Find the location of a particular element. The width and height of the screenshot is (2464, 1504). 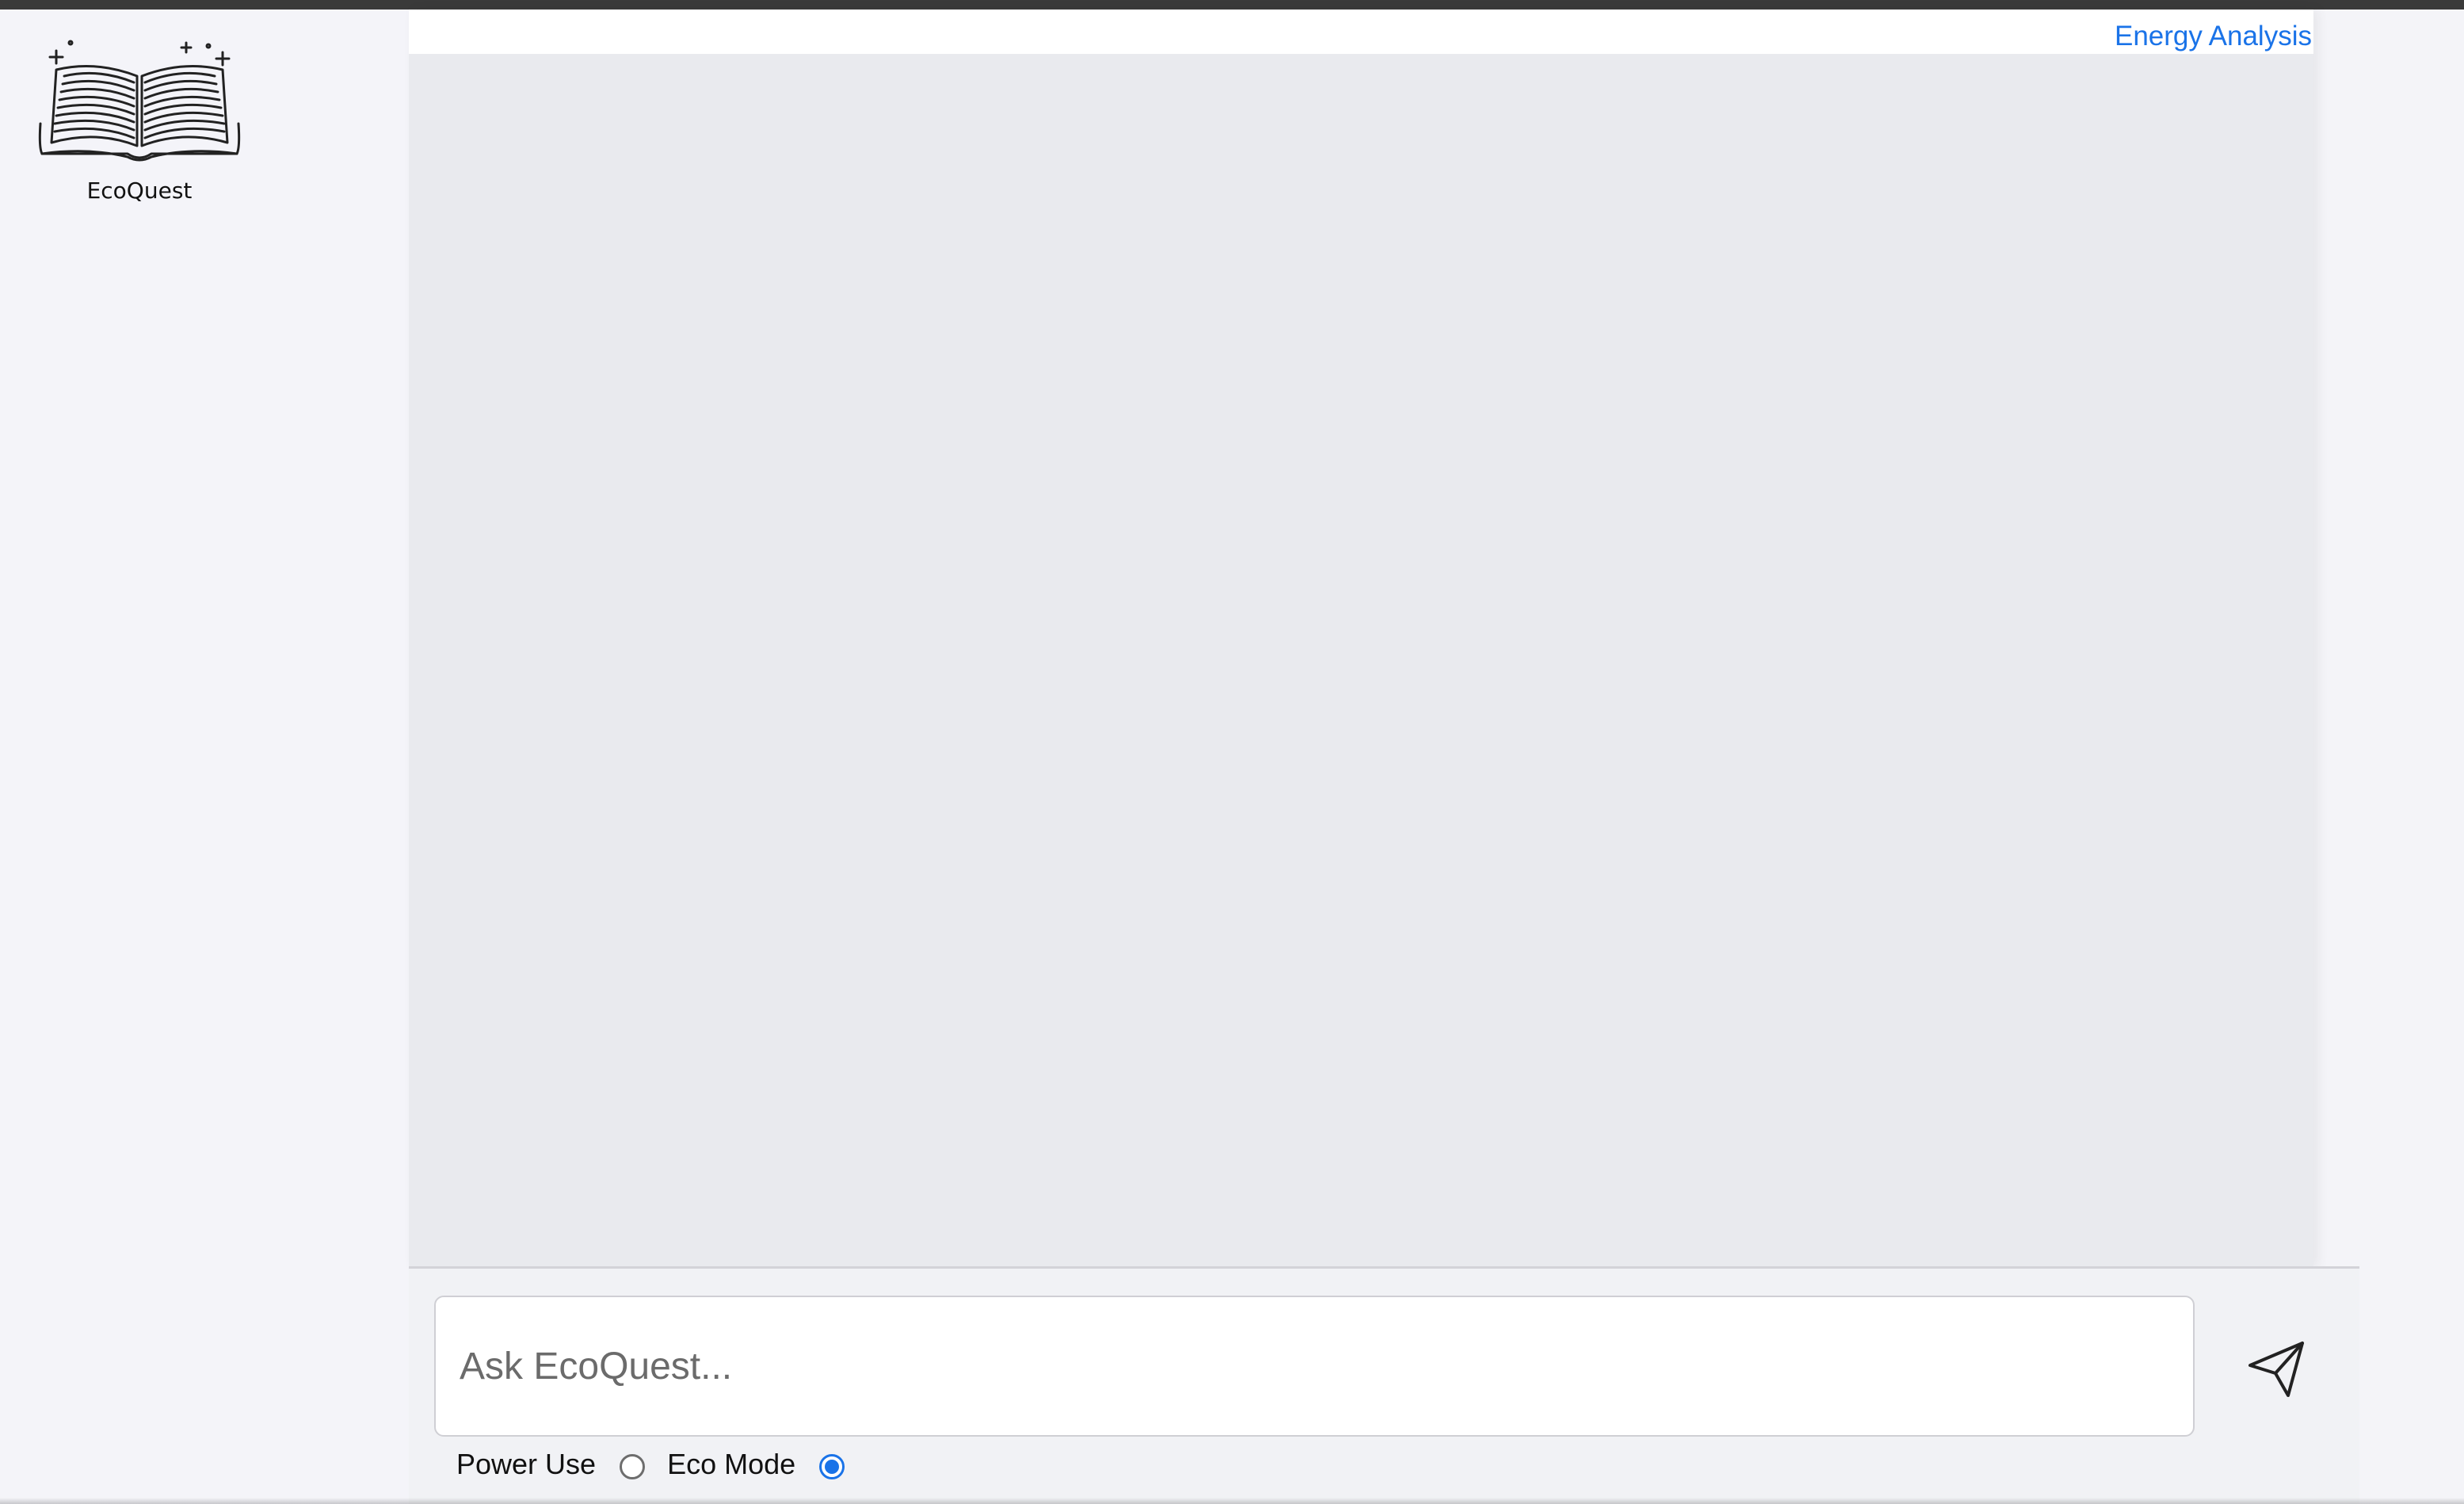

composer: Power Use Eco Mode is located at coordinates (1384, 1386).